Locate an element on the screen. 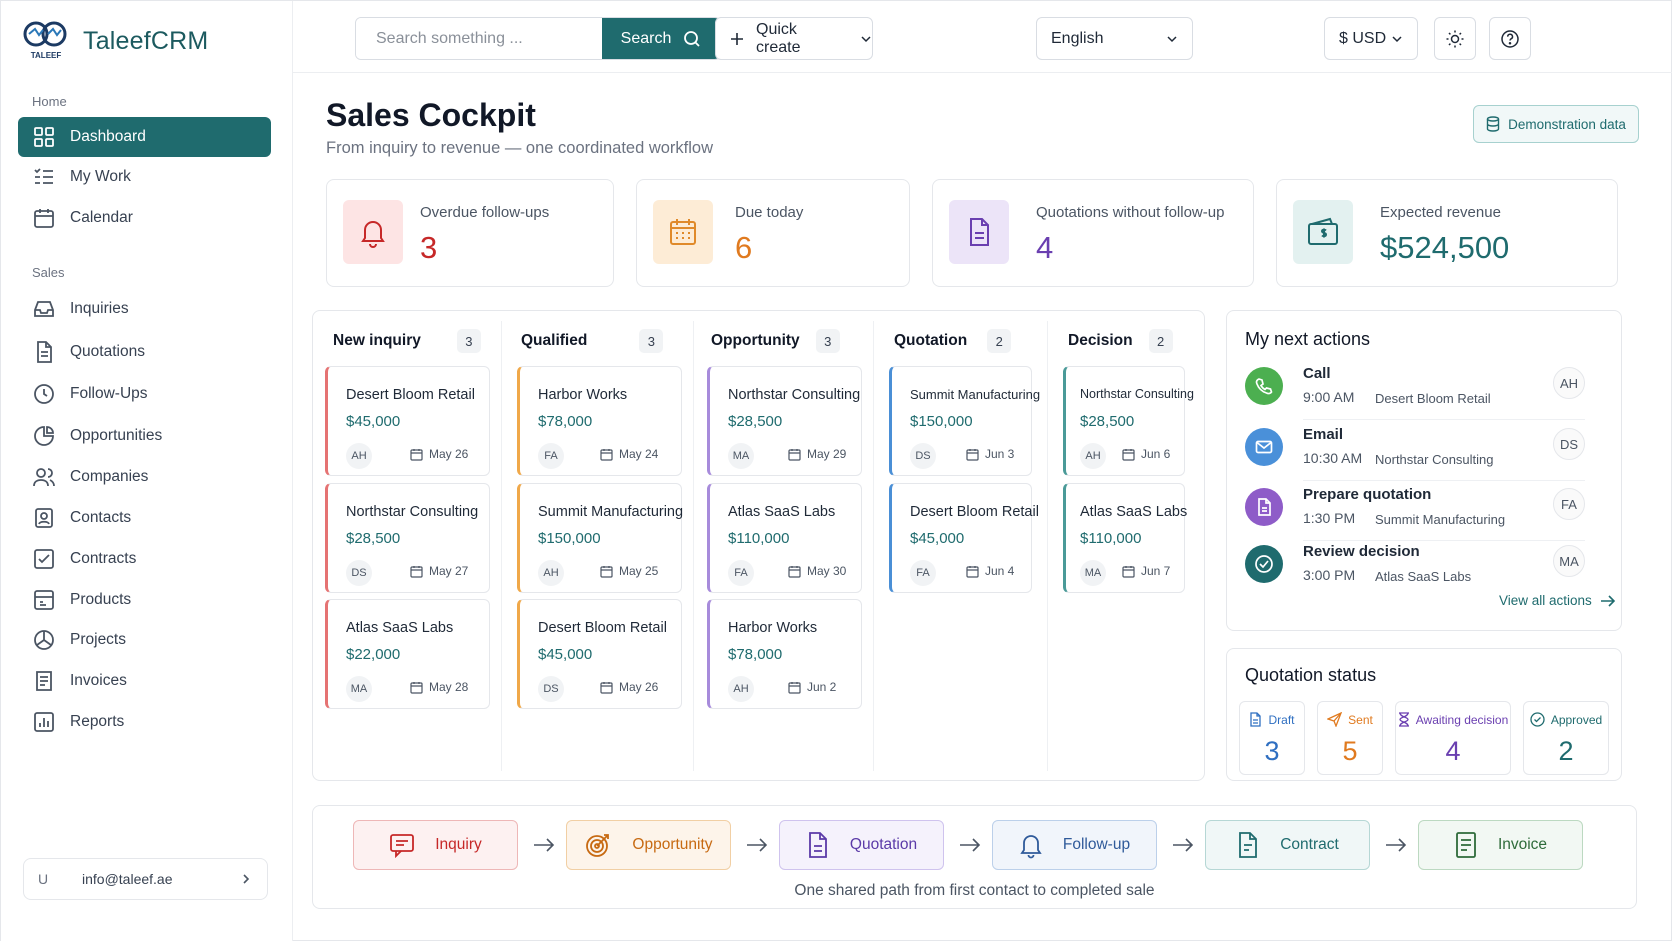 This screenshot has height=941, width=1672. action-item: Email 10:30 AM Northstar Consulting DS is located at coordinates (1415, 456).